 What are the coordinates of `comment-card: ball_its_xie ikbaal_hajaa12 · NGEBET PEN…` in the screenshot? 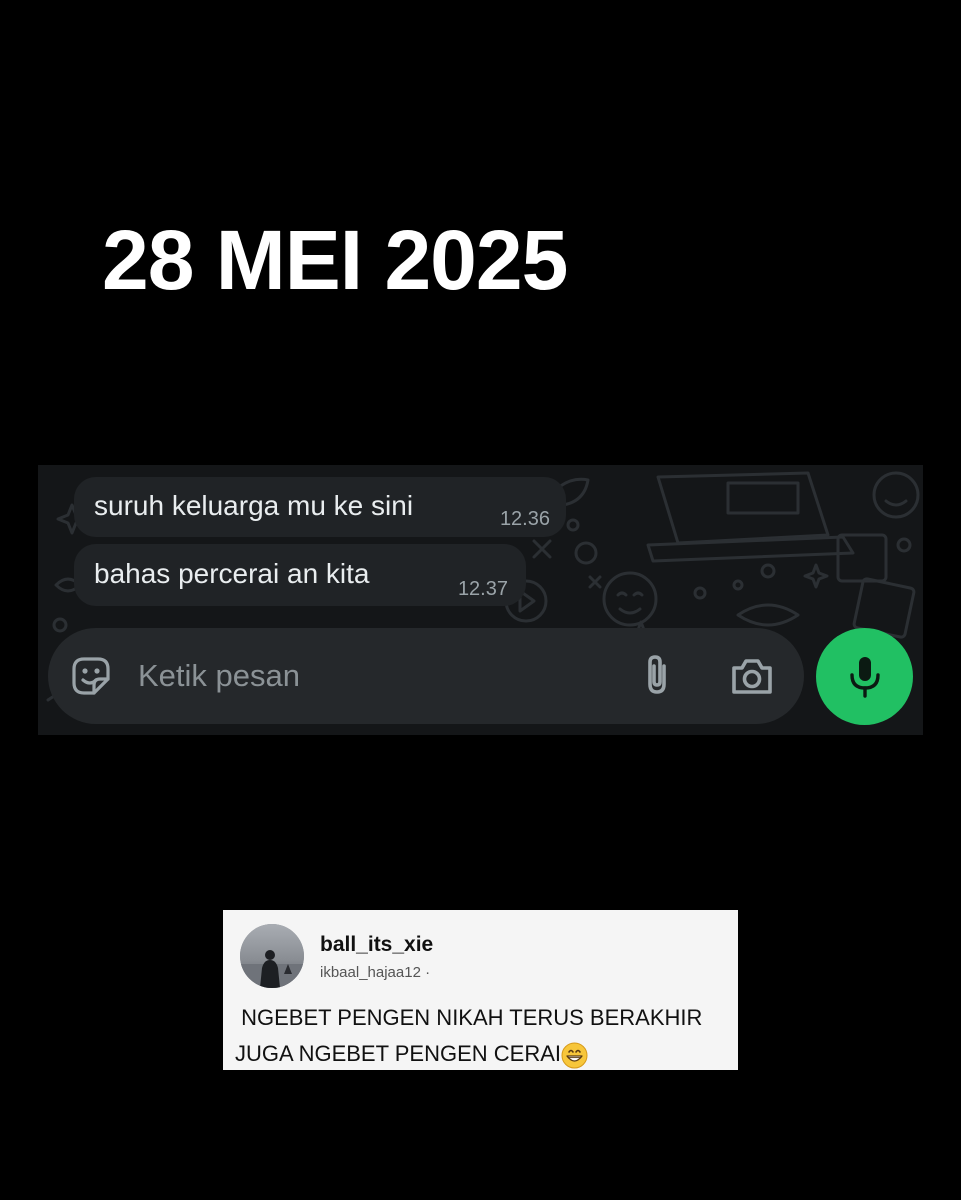 It's located at (480, 990).